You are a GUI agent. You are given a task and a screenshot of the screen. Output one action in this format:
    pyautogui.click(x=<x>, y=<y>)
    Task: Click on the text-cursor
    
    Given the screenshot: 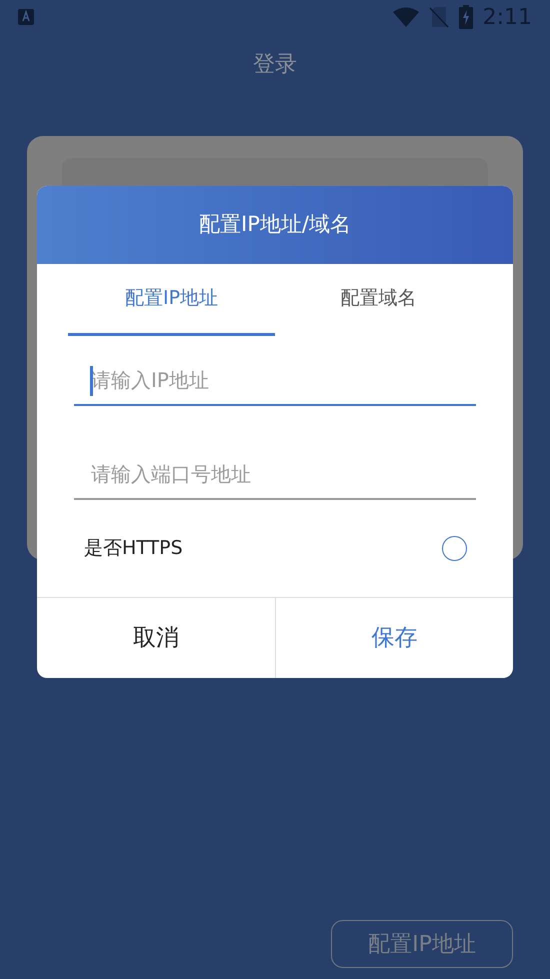 What is the action you would take?
    pyautogui.click(x=91, y=381)
    